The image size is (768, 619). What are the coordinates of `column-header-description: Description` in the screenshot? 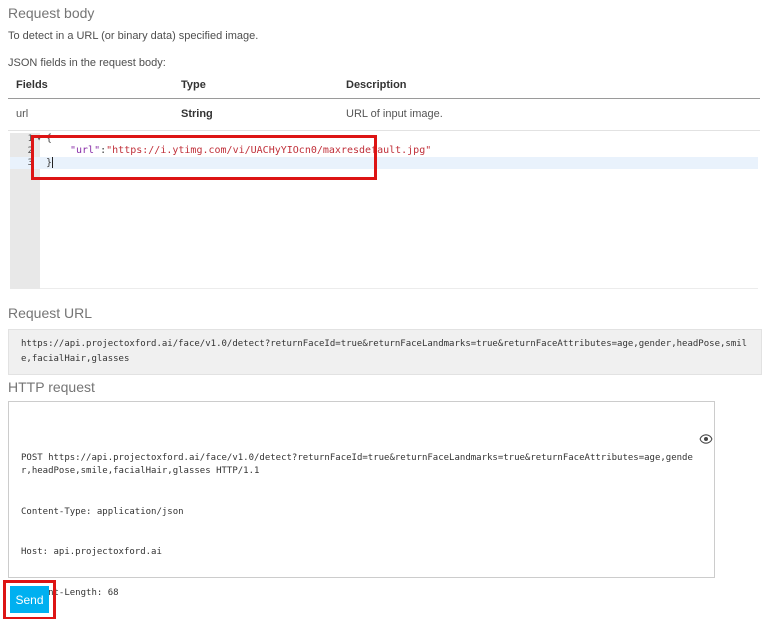 It's located at (549, 86).